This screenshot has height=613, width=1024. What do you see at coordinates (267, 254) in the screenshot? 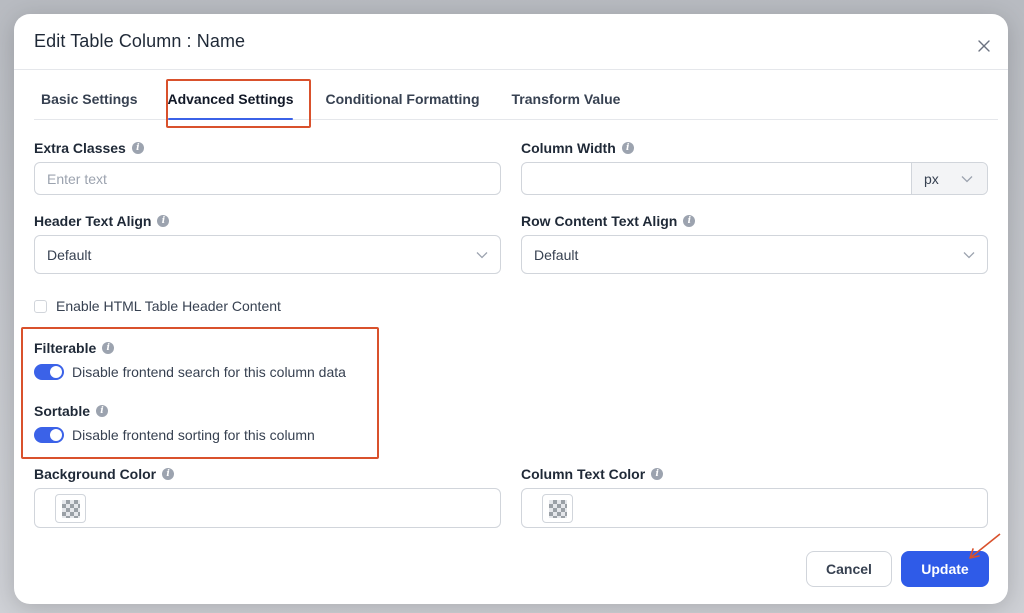
I see `header-text-align-select: Default` at bounding box center [267, 254].